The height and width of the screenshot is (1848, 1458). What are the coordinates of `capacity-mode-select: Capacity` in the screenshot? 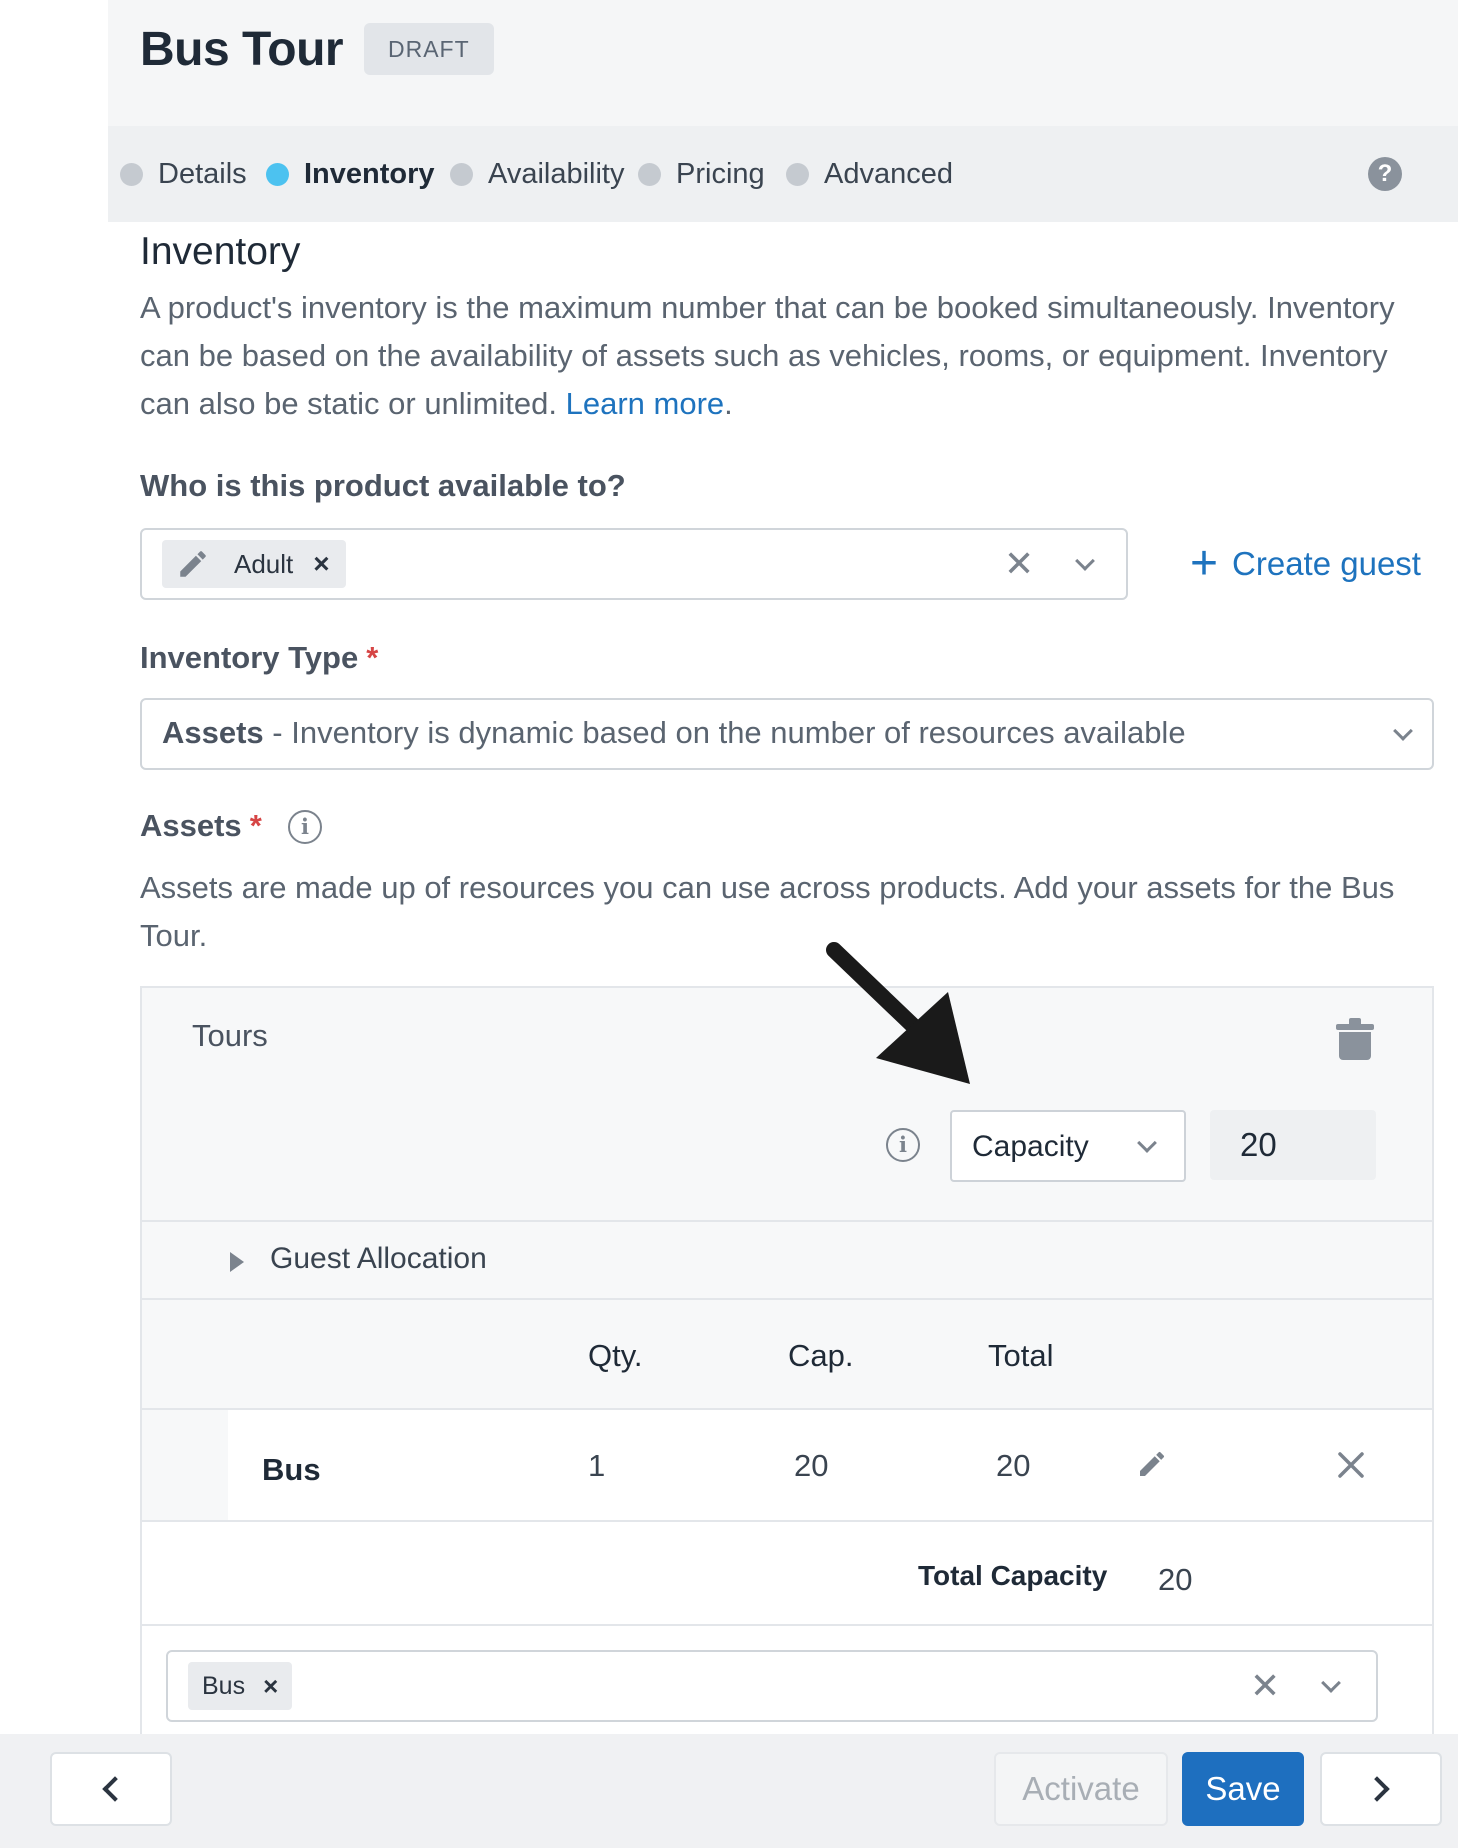 It's located at (1068, 1146).